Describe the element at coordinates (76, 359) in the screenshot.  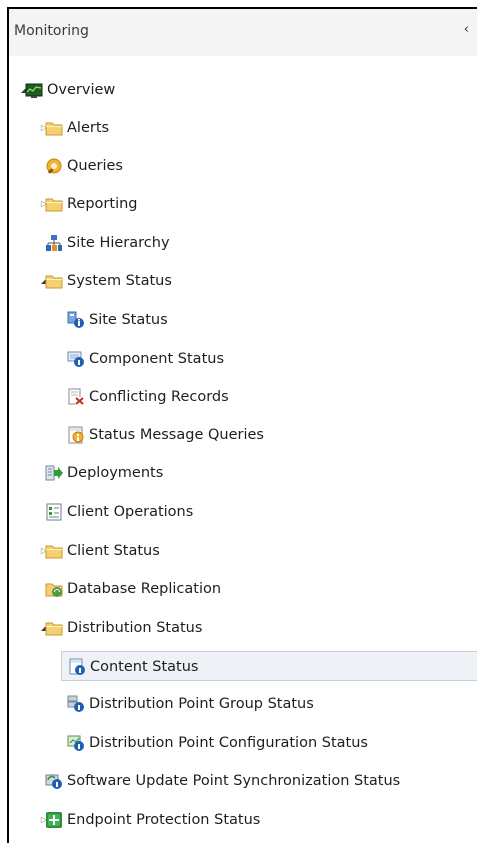
I see `component-status-icon` at that location.